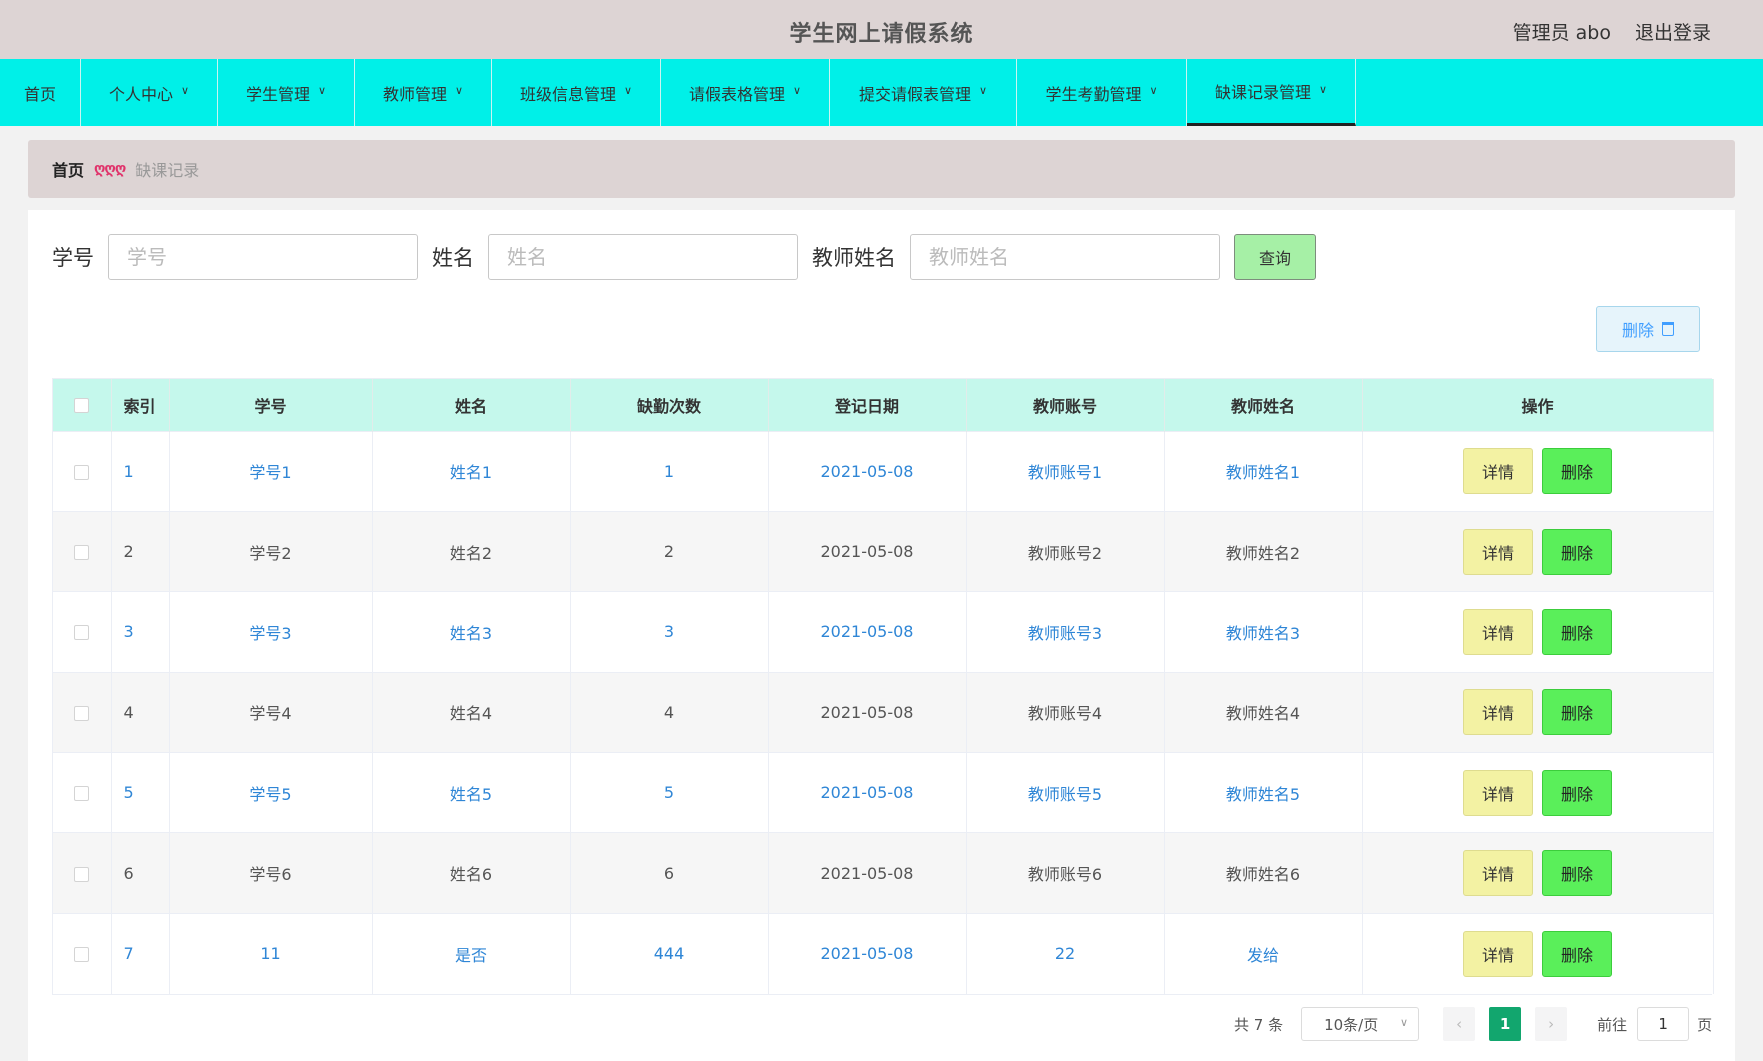 This screenshot has width=1763, height=1061. What do you see at coordinates (883, 471) in the screenshot?
I see `table-row: 1 学号1 姓名1 1 2021-05-08 教师账号1 教师姓名1 详情 删除` at bounding box center [883, 471].